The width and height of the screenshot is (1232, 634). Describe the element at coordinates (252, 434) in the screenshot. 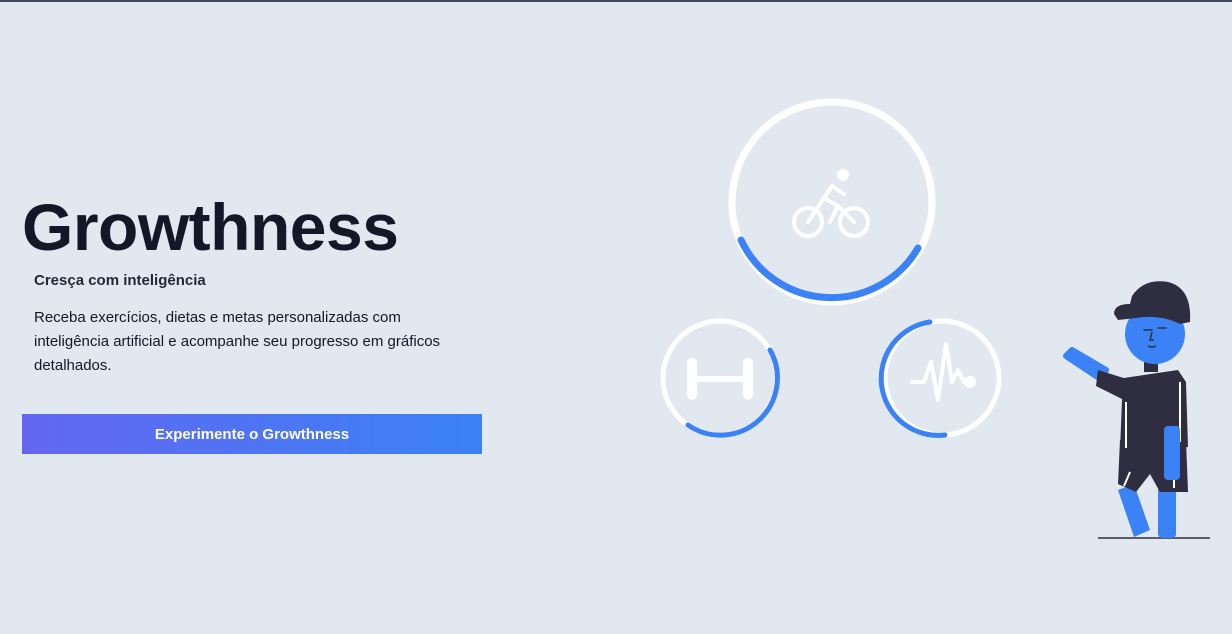

I see `try-growthness-button: Experimente o Growthness` at that location.